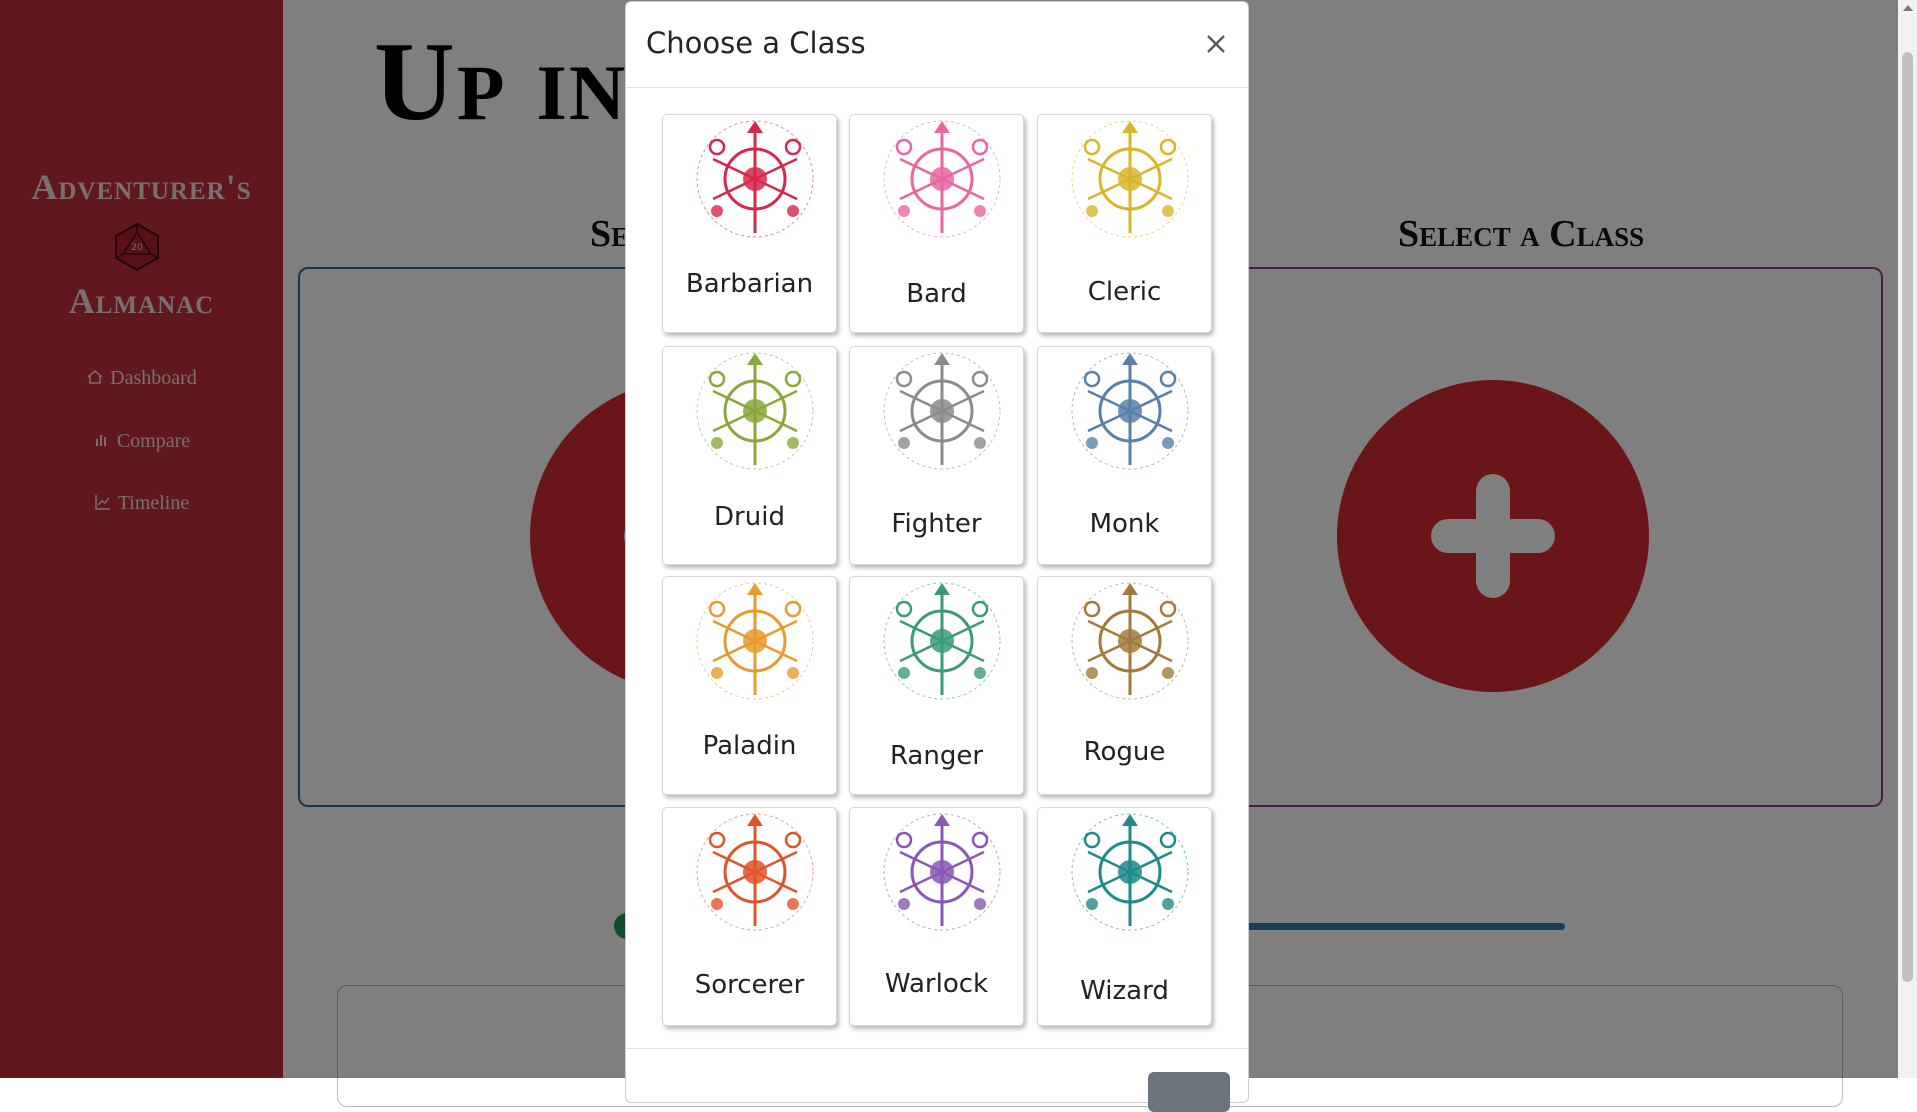 This screenshot has width=1917, height=1112. Describe the element at coordinates (1908, 8) in the screenshot. I see `scroll-up-arrow-icon` at that location.